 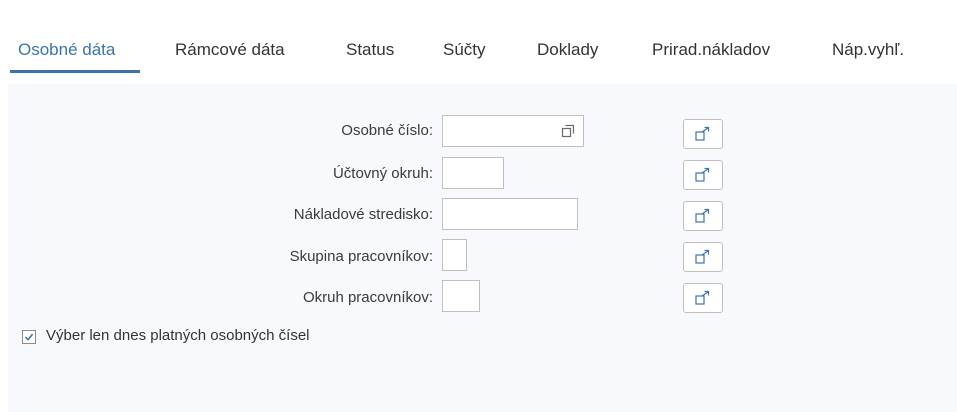 I want to click on tab-ramcove-data: Rámcové dáta, so click(x=230, y=55).